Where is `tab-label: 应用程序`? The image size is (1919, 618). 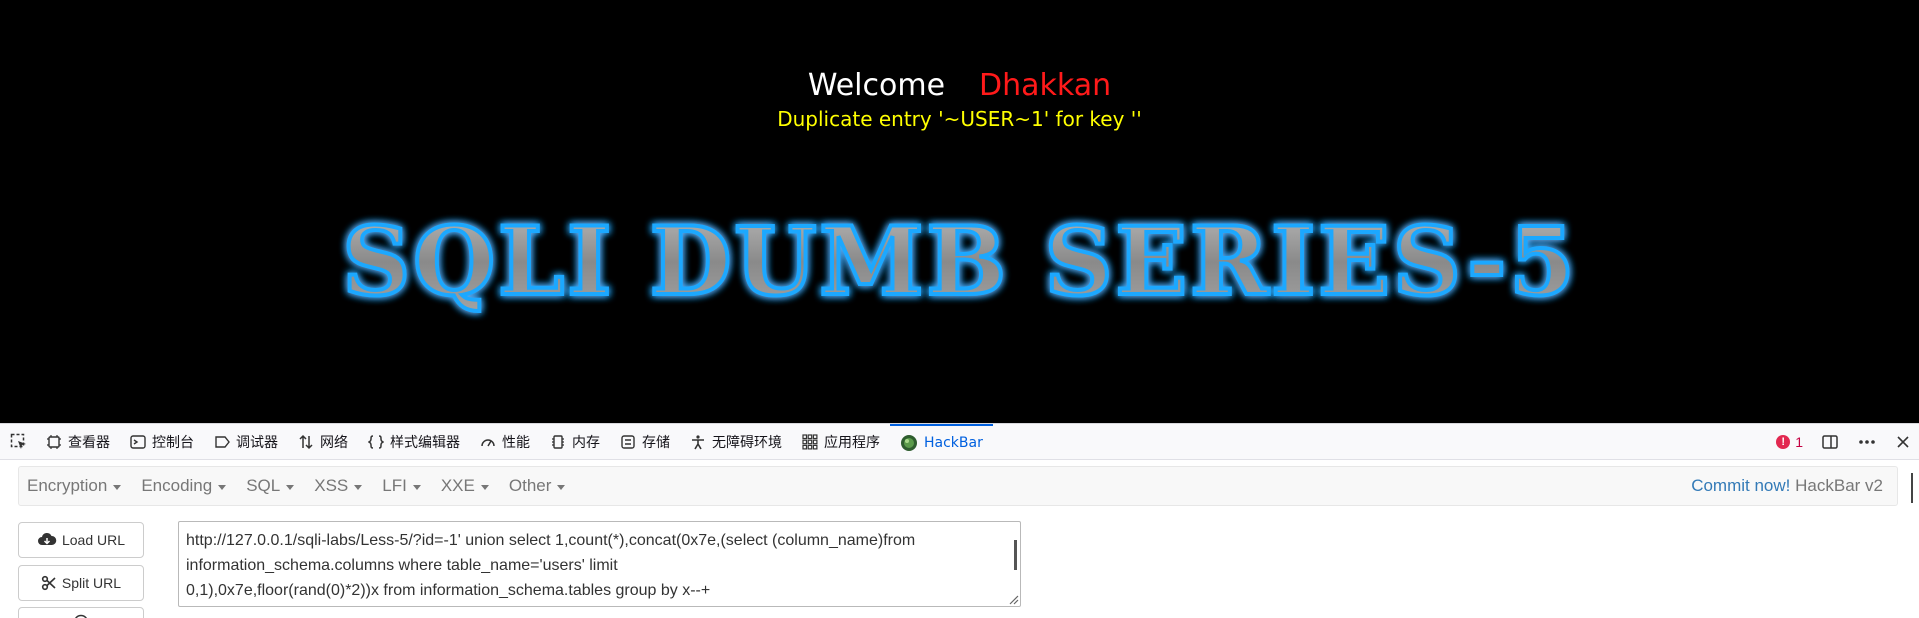
tab-label: 应用程序 is located at coordinates (852, 442).